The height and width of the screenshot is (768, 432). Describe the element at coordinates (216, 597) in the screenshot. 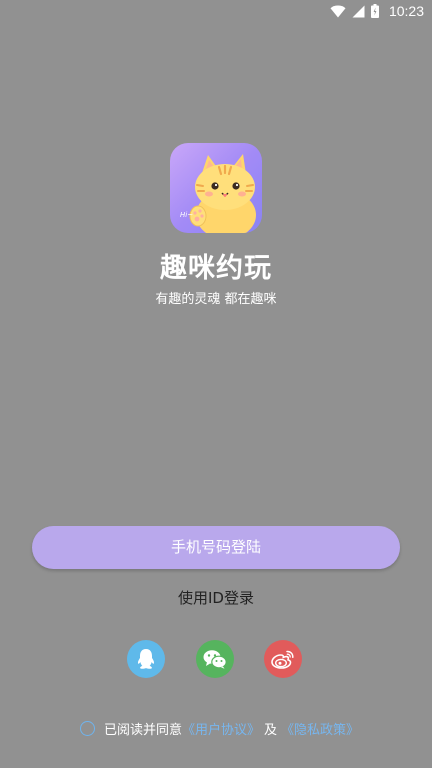

I see `id-login-link: 使用ID登录` at that location.